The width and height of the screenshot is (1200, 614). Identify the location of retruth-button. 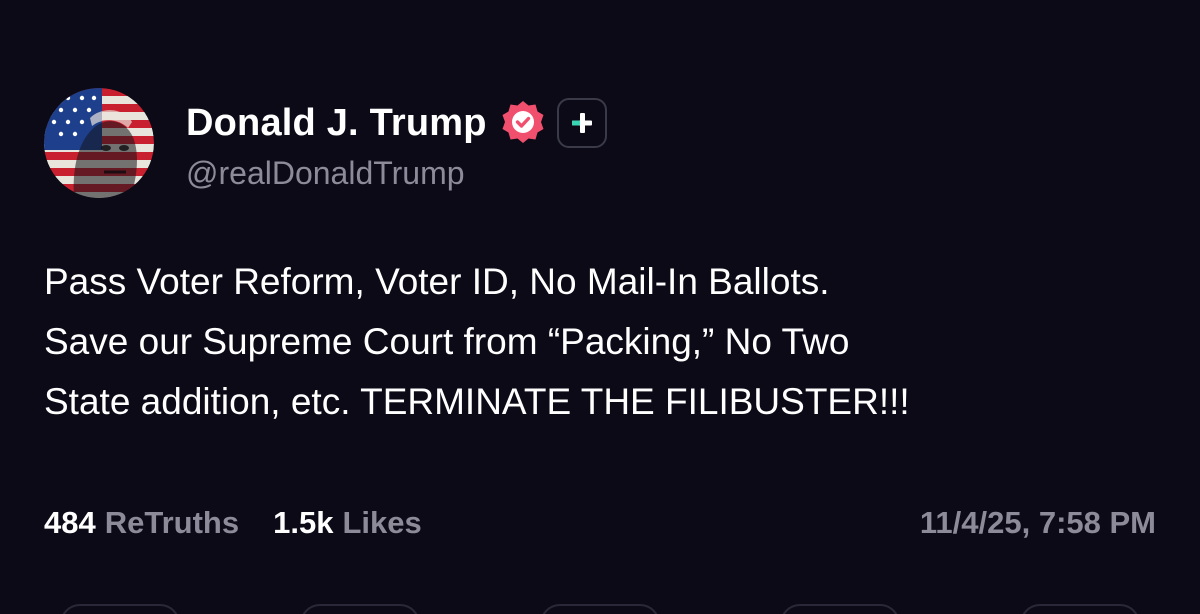
(360, 609).